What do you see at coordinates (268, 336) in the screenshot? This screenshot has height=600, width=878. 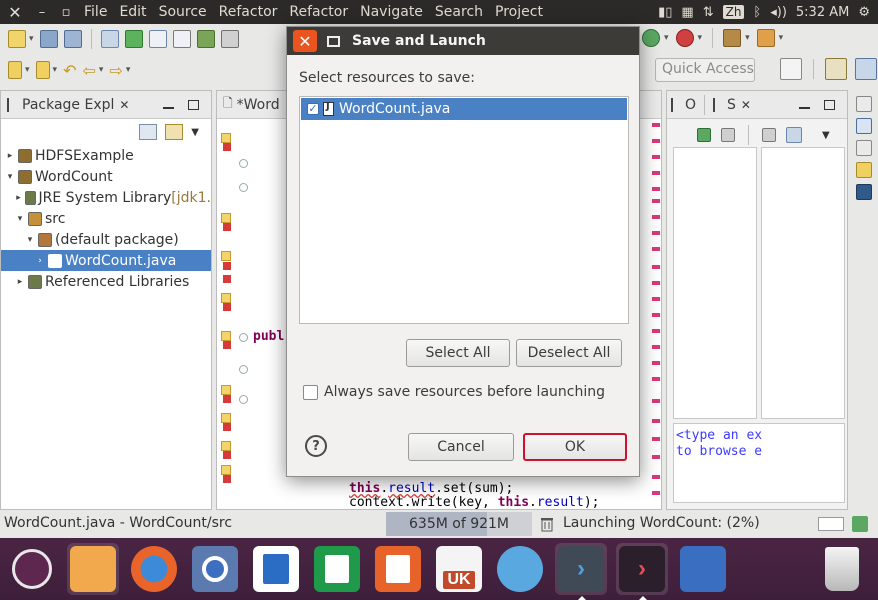 I see `code-line-public: publ` at bounding box center [268, 336].